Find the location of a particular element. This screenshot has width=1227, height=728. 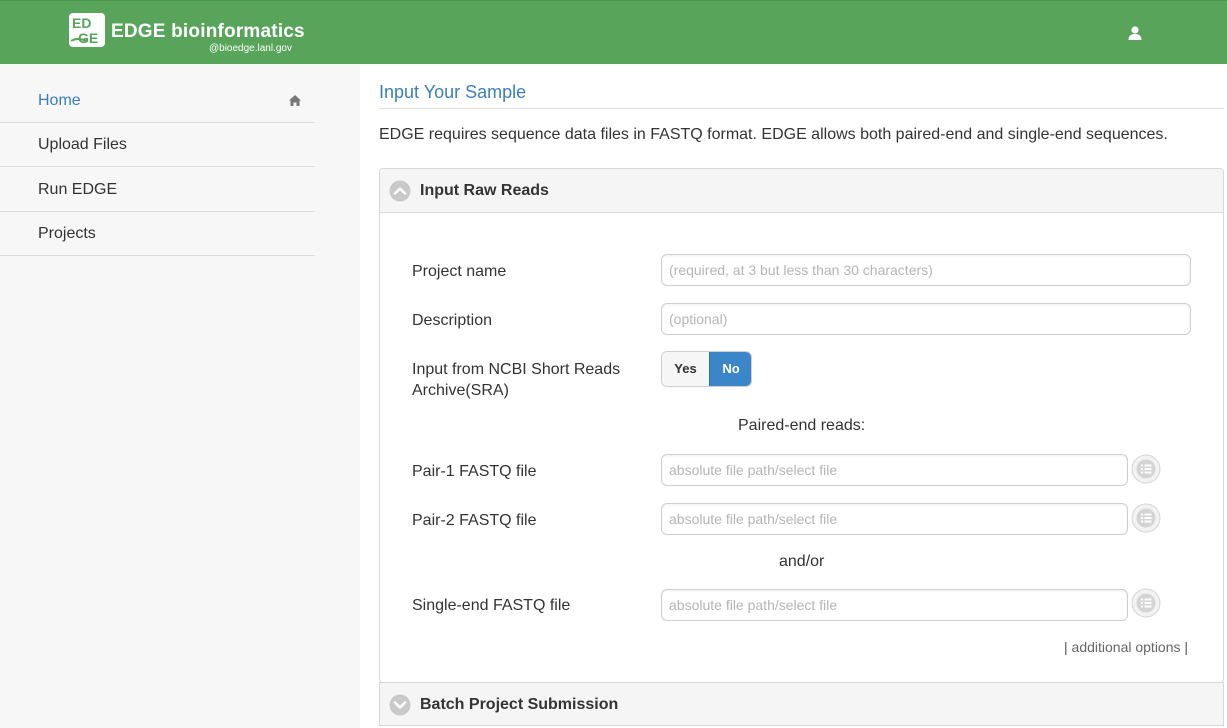

pair1-label: Pair-1 FASTQ file is located at coordinates (474, 471).